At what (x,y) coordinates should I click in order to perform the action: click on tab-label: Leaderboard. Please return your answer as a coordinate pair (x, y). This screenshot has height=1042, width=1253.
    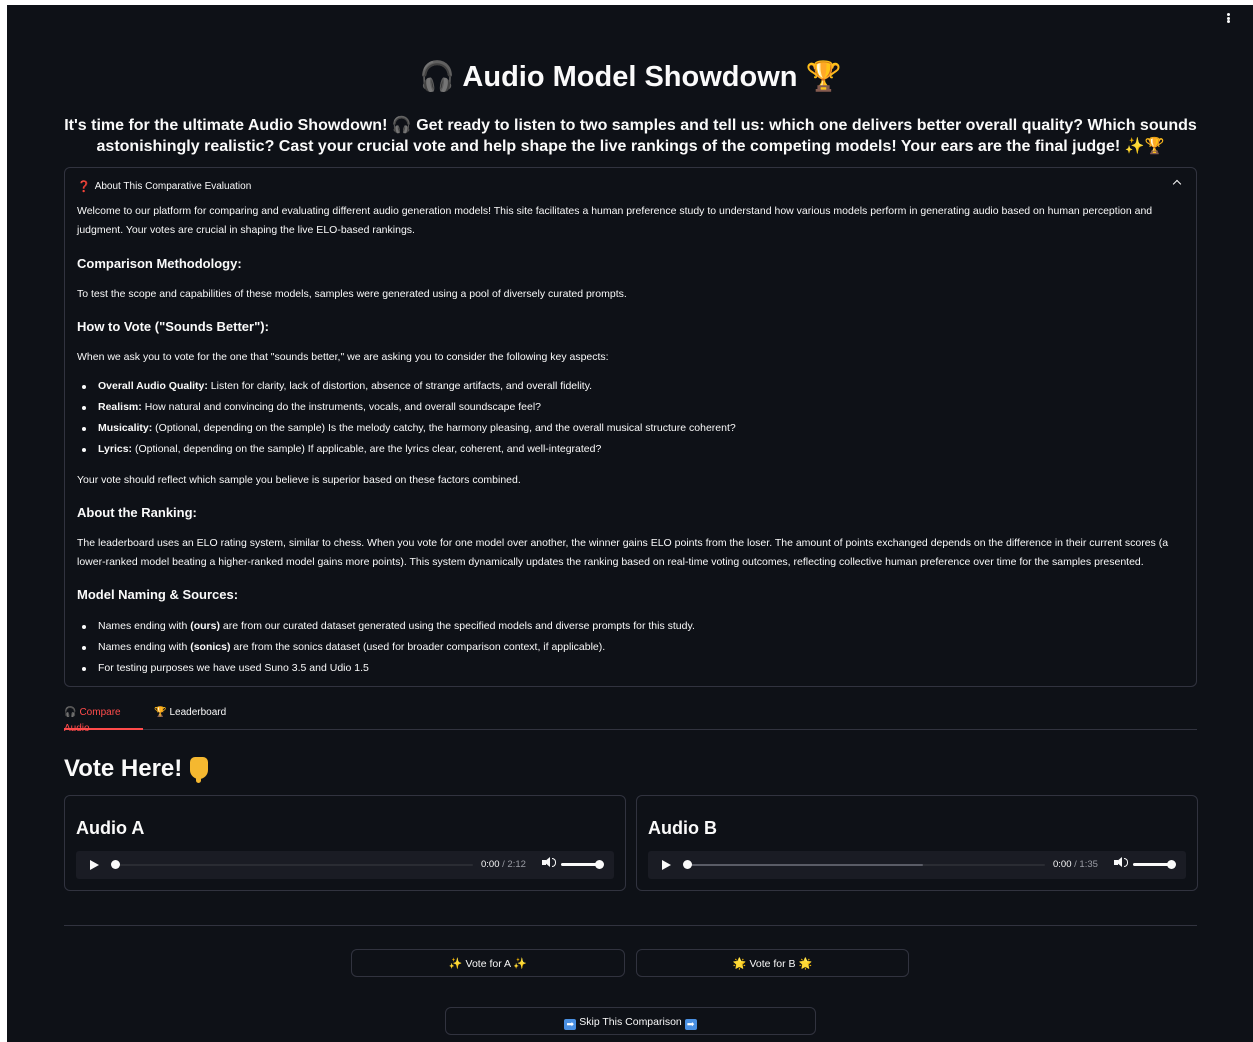
    Looking at the image, I should click on (198, 712).